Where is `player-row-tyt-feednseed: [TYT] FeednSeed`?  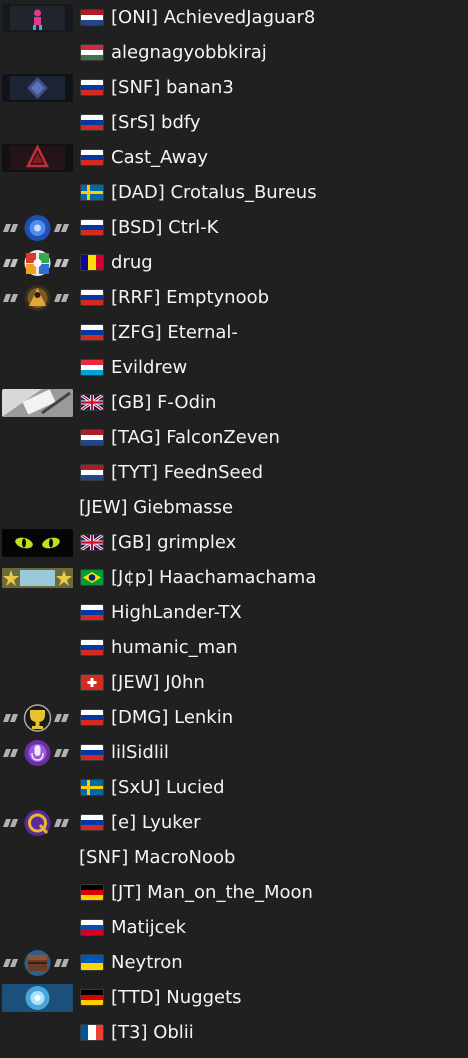 player-row-tyt-feednseed: [TYT] FeednSeed is located at coordinates (234, 472).